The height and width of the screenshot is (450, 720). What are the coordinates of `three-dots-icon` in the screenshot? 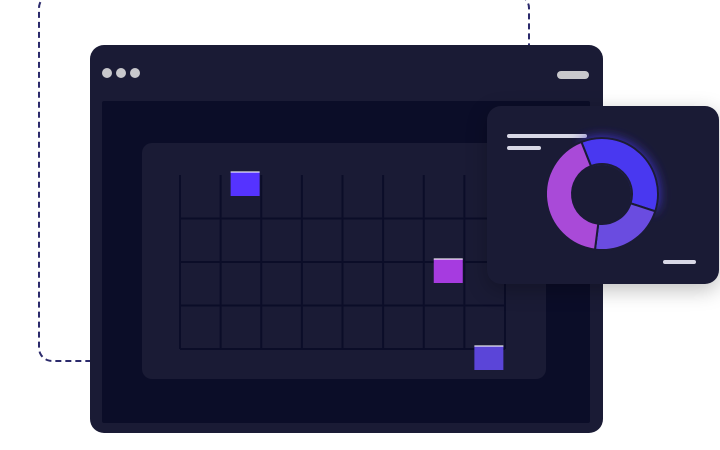 It's located at (121, 73).